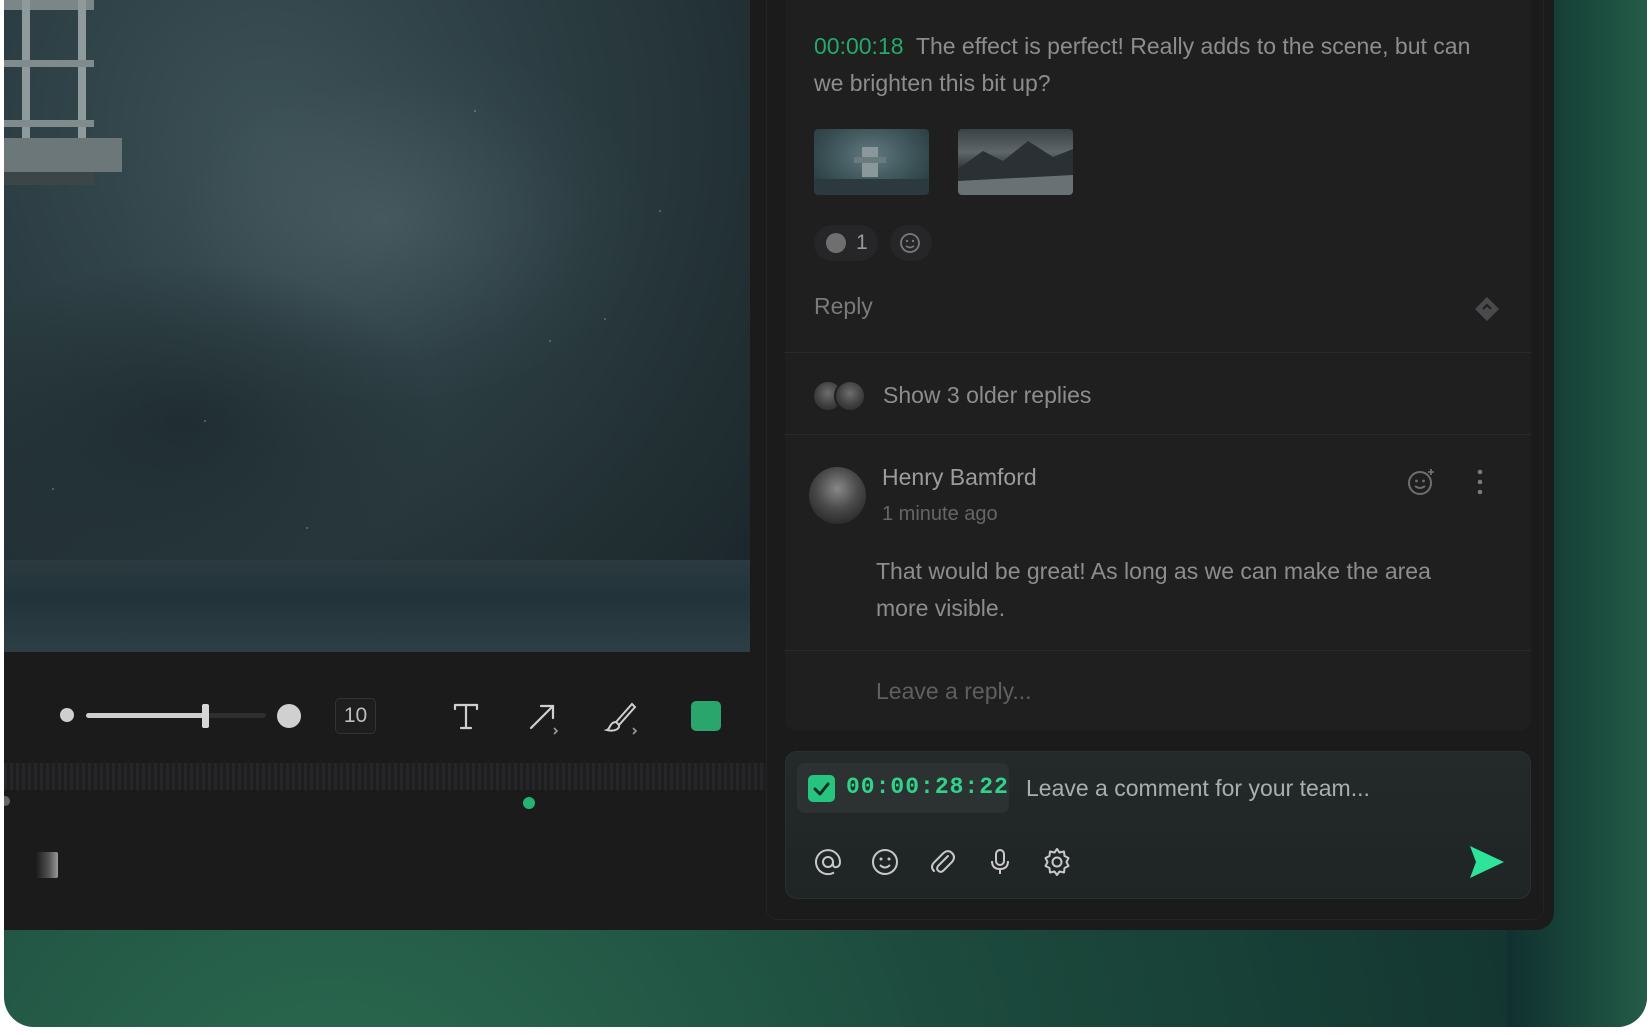  I want to click on reply-avatars, so click(840, 397).